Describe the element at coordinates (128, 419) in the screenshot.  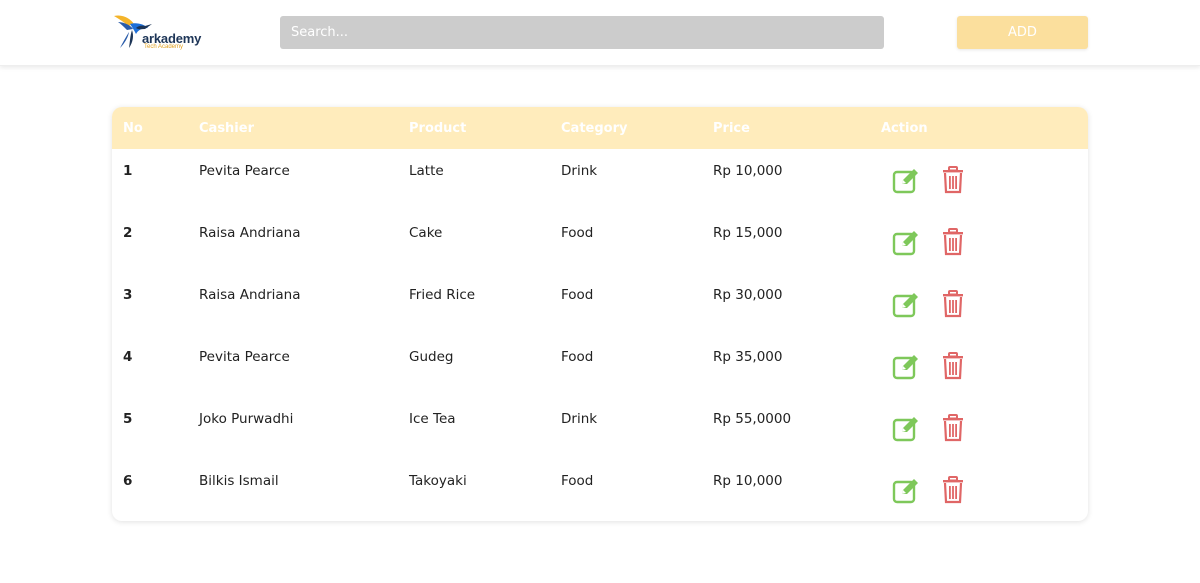
I see `cell-no: 5` at that location.